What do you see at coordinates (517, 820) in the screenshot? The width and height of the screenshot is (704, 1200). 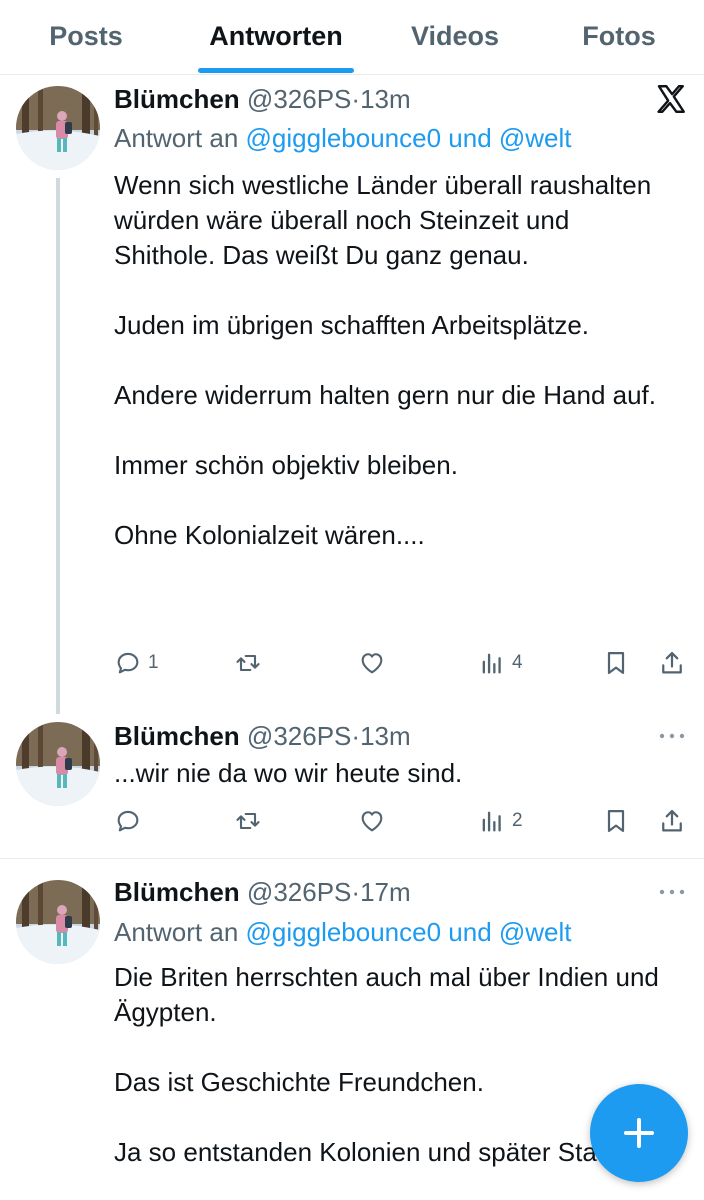 I see `views-count: 2` at bounding box center [517, 820].